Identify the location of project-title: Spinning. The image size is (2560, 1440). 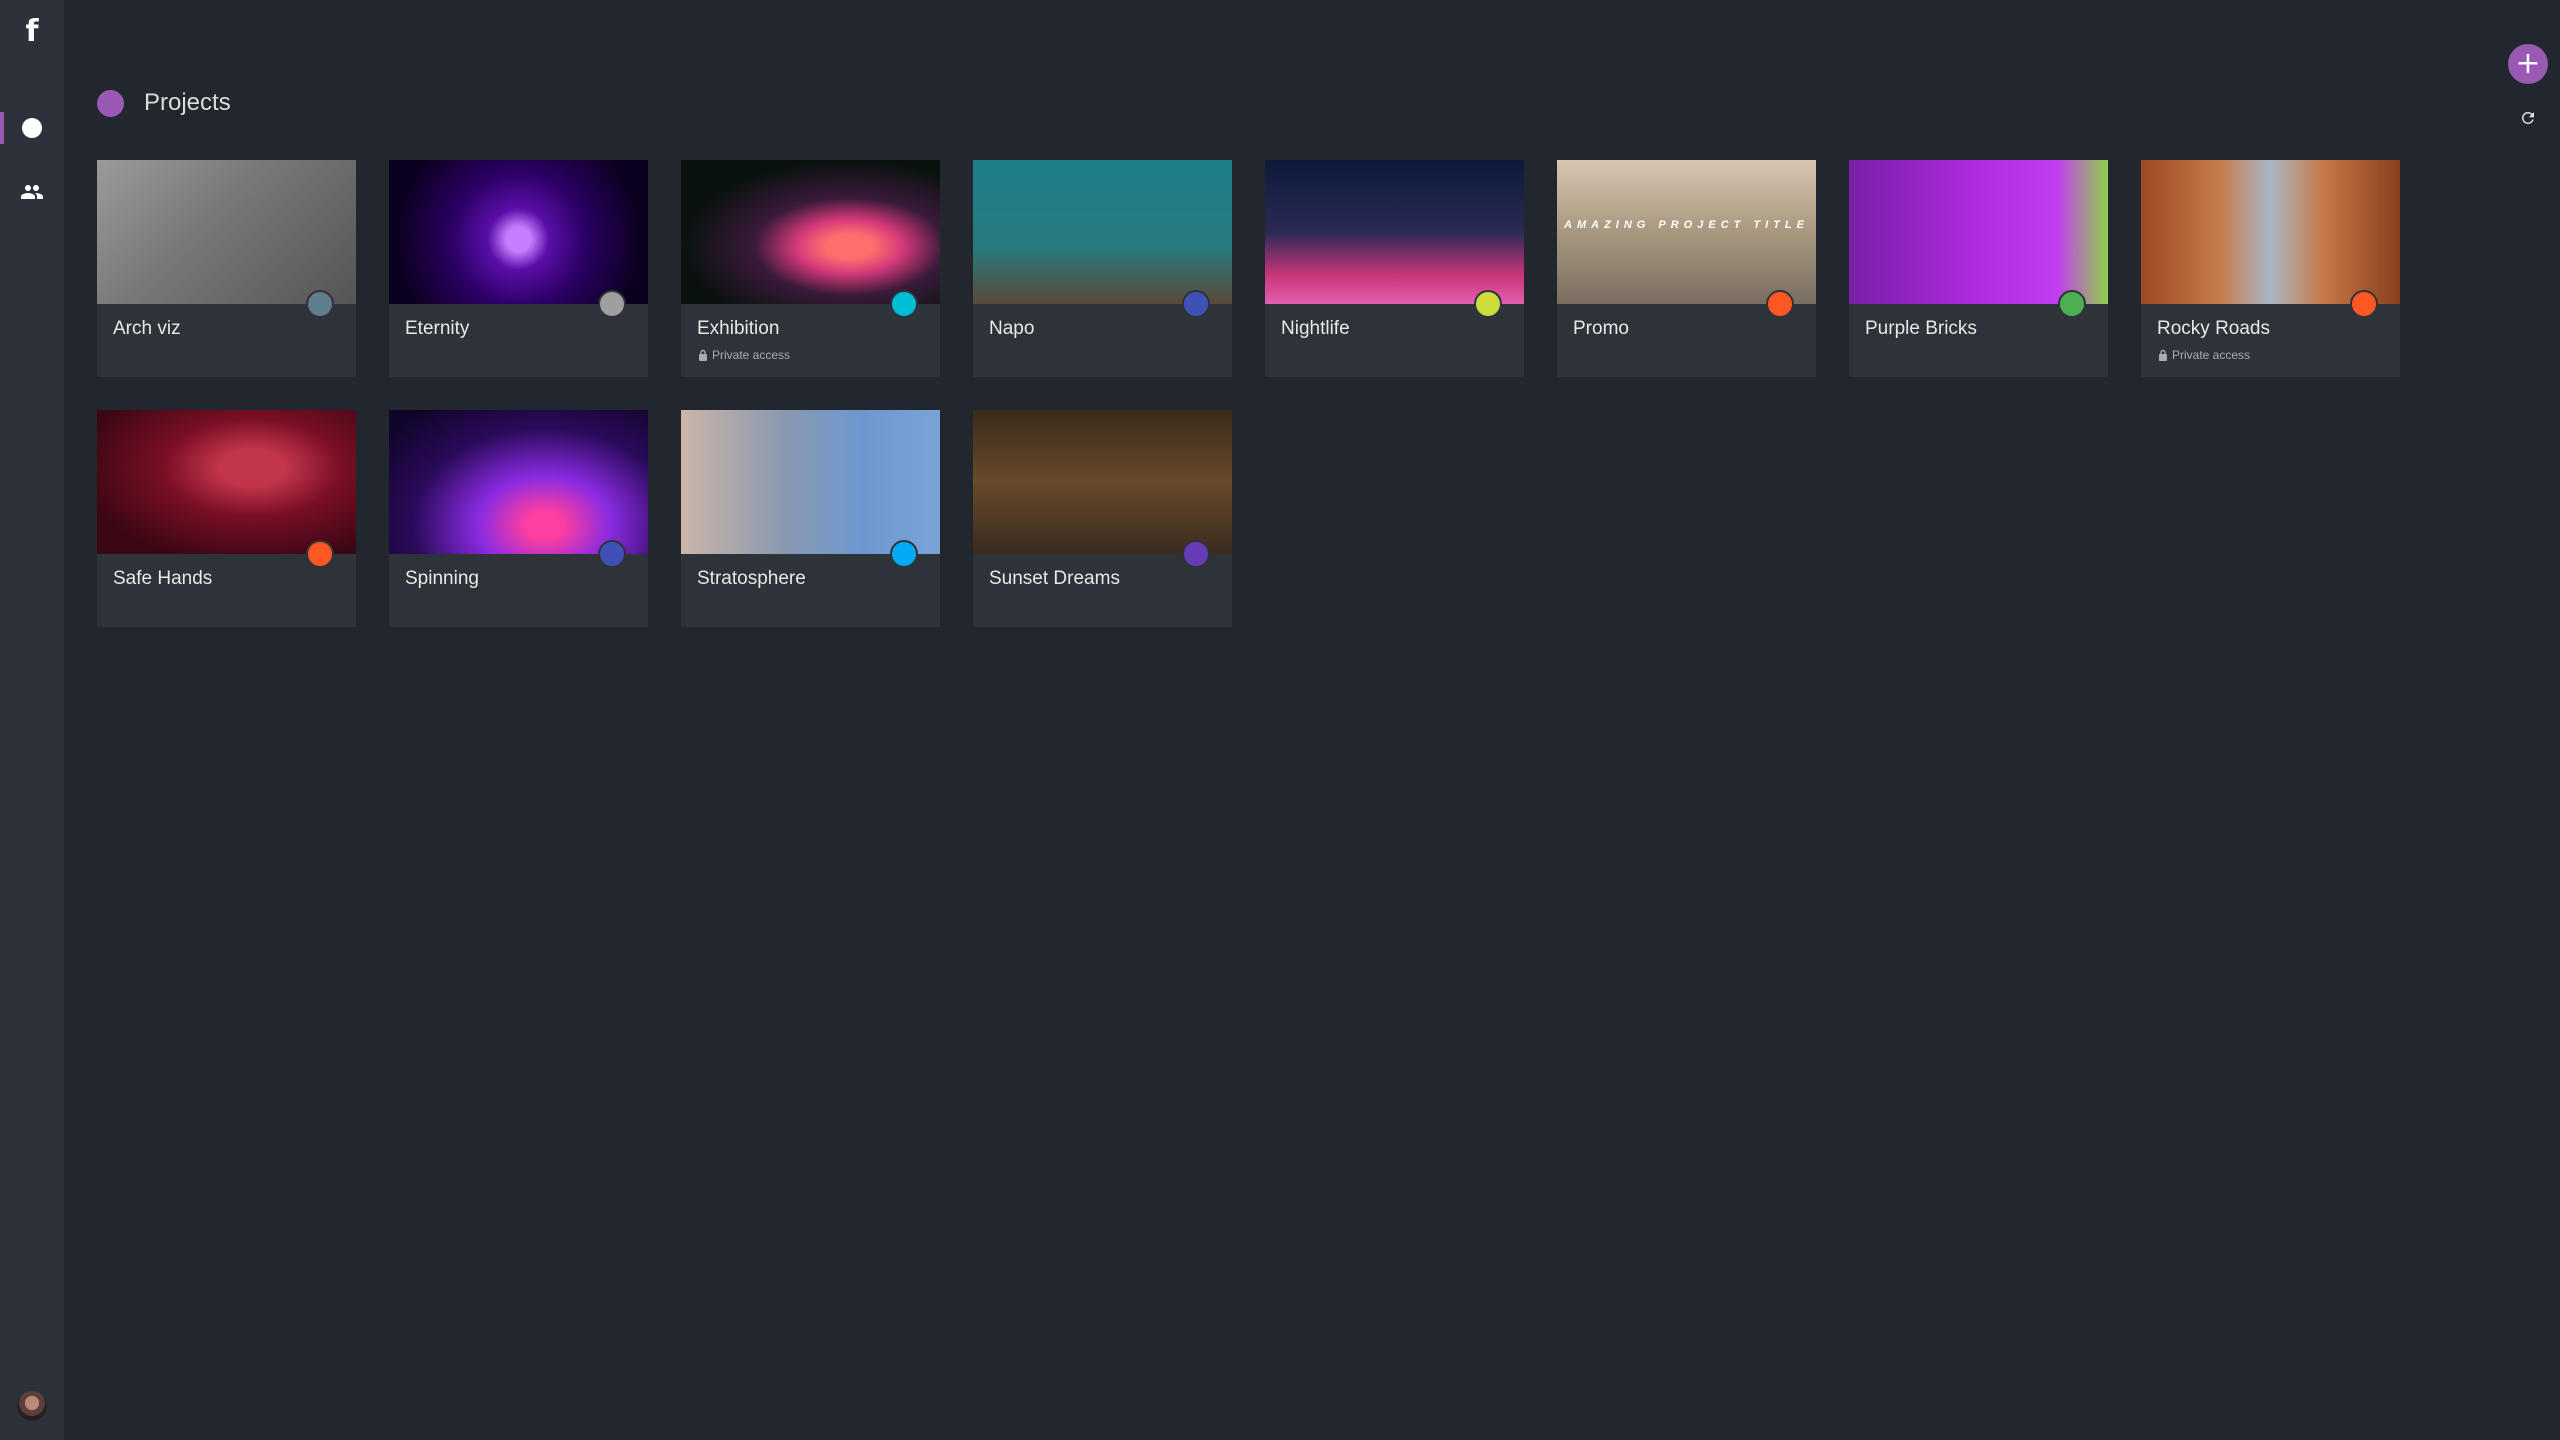
(442, 578).